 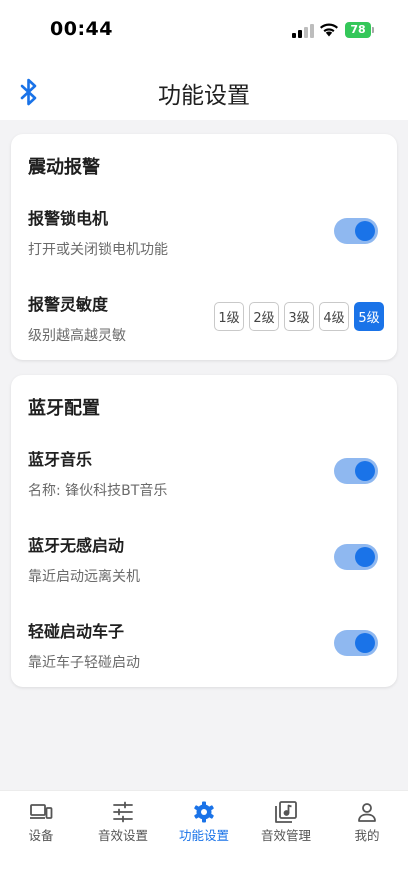 What do you see at coordinates (81, 29) in the screenshot?
I see `status-time: 00:44` at bounding box center [81, 29].